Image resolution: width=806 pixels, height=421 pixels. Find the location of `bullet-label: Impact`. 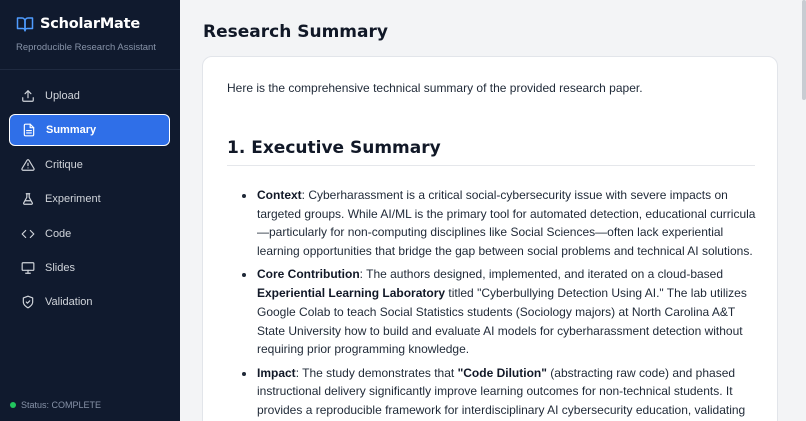

bullet-label: Impact is located at coordinates (276, 372).